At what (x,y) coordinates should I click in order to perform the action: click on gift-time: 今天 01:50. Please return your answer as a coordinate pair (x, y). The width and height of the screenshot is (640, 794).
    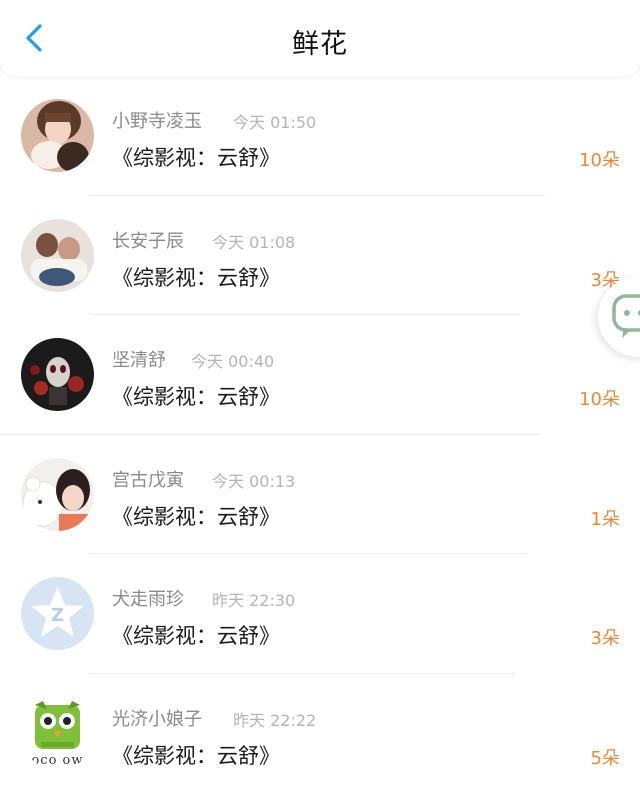
    Looking at the image, I should click on (275, 122).